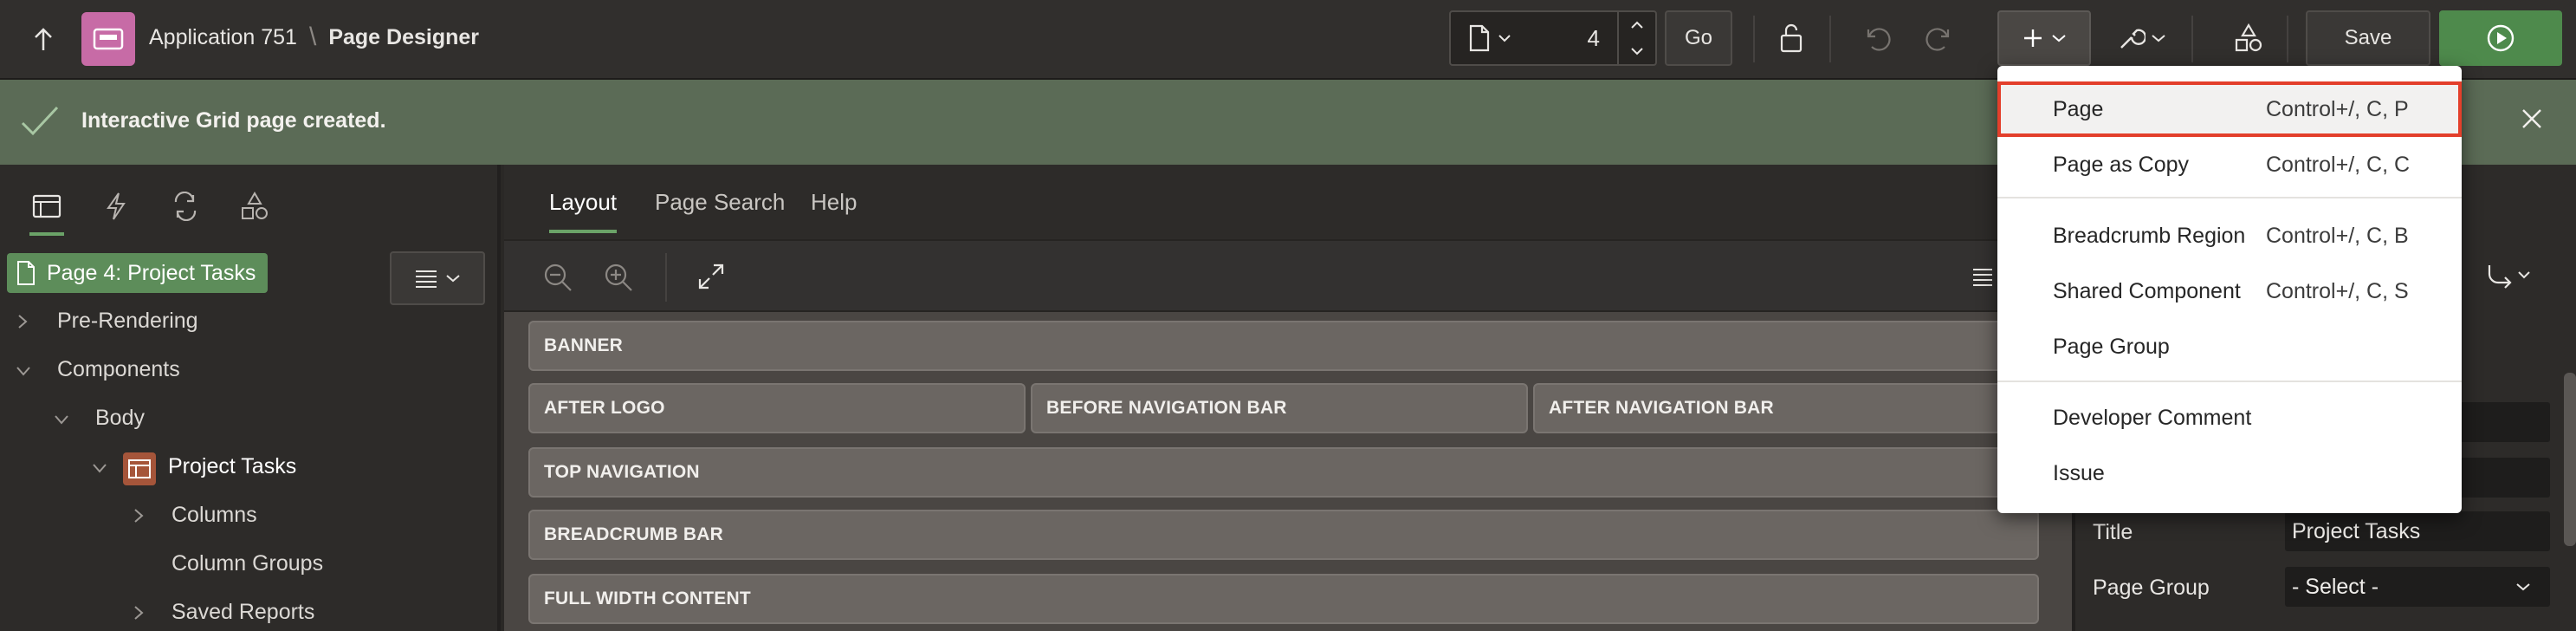 The height and width of the screenshot is (631, 2576). What do you see at coordinates (618, 277) in the screenshot?
I see `zoom-in-icon` at bounding box center [618, 277].